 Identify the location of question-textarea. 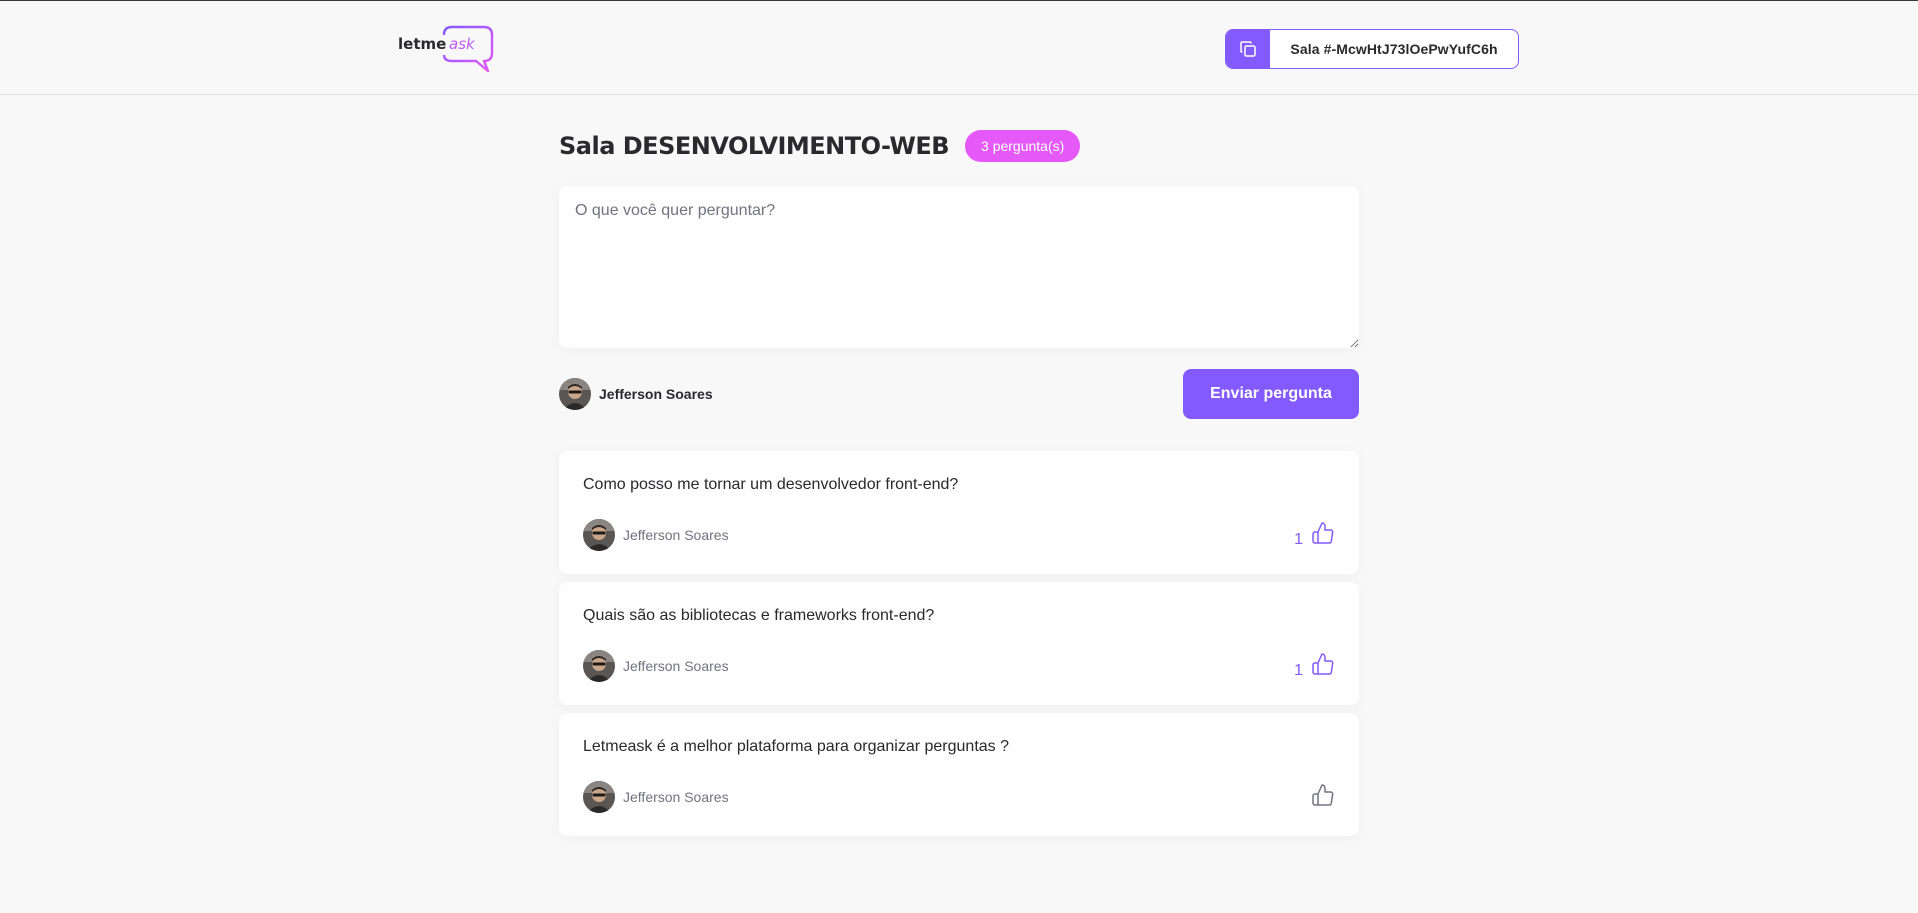
(959, 267).